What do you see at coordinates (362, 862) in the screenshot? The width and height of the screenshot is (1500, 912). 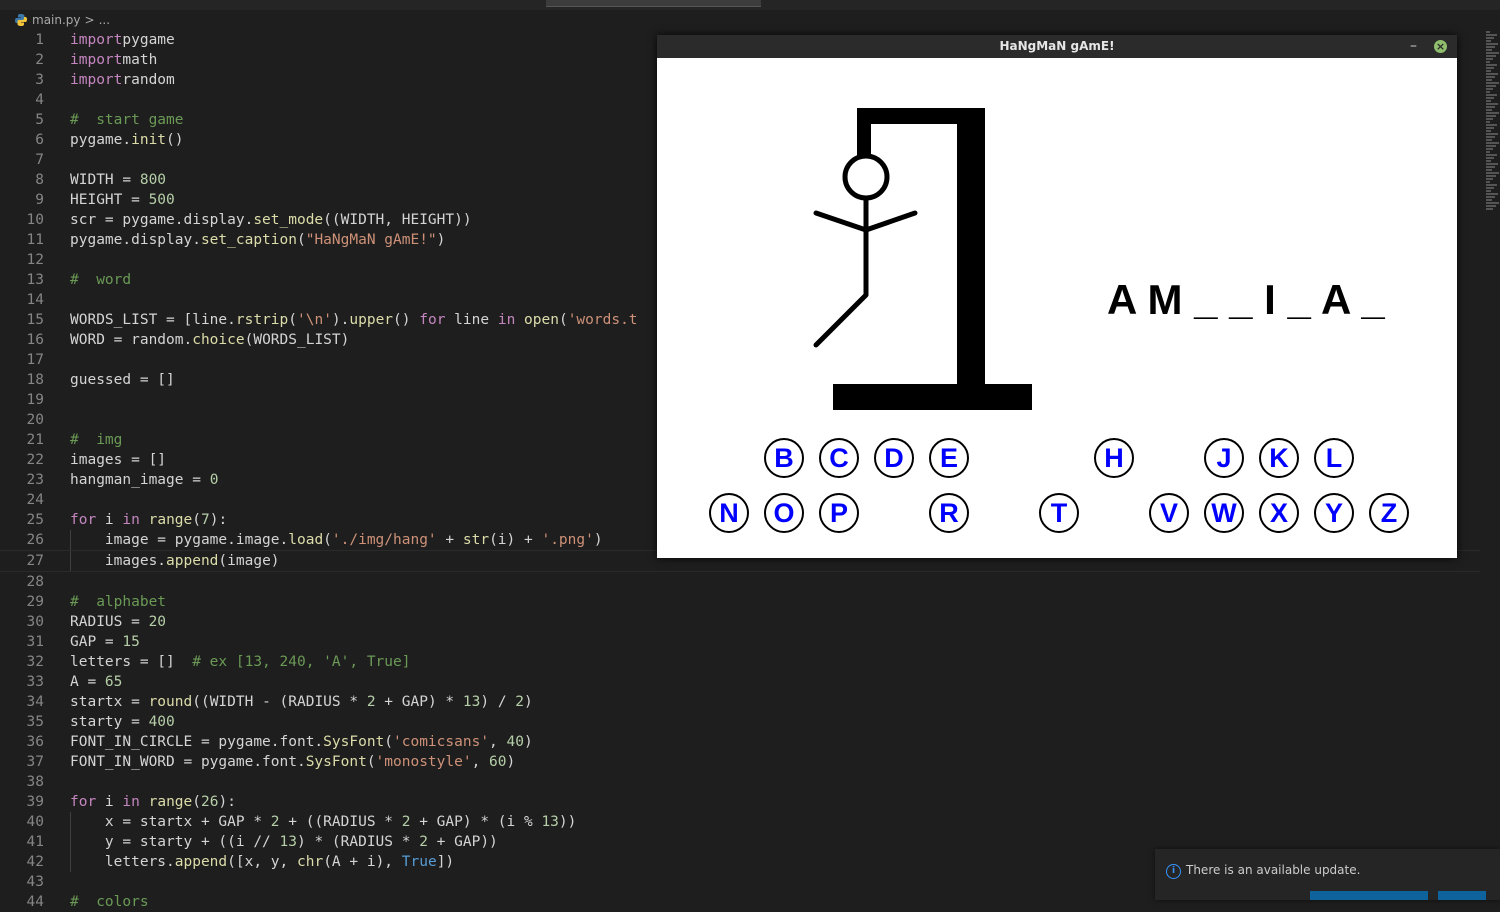 I see `code-token: (A + i),` at bounding box center [362, 862].